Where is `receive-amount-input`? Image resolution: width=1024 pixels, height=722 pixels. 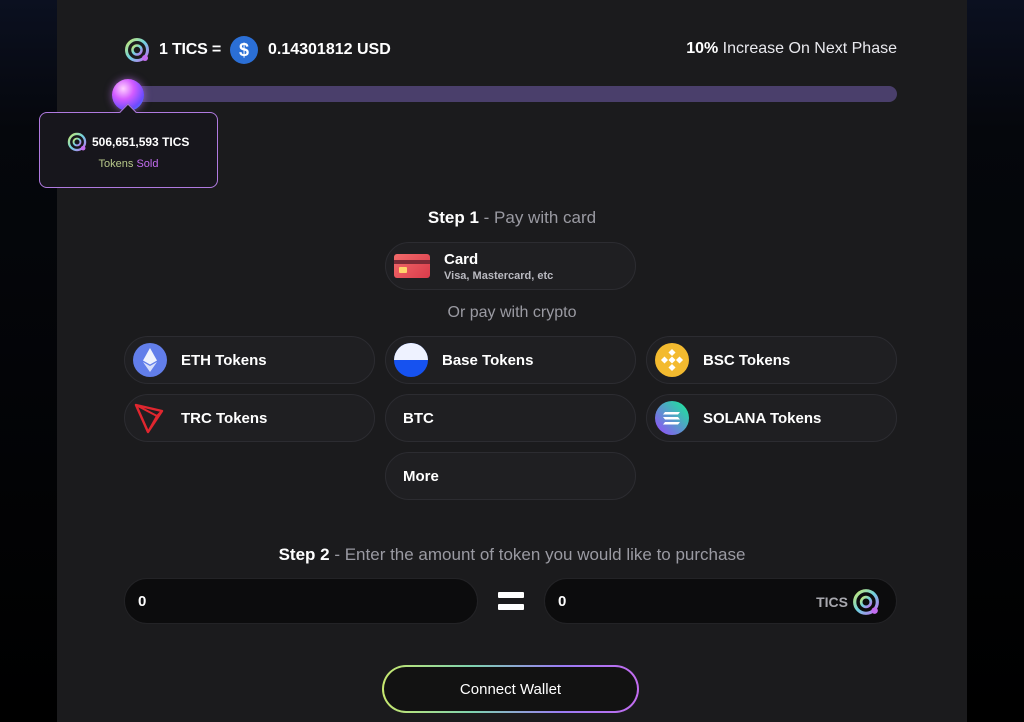 receive-amount-input is located at coordinates (658, 601).